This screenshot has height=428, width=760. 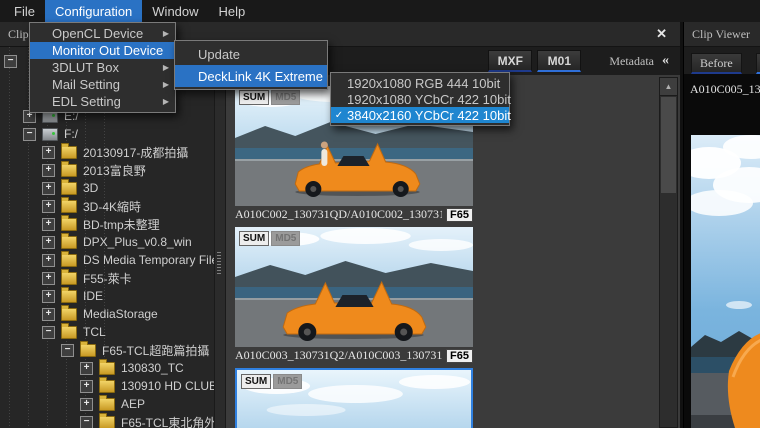 I want to click on tree-row-ds-media-temporary-files: + DS Media Temporary Files, so click(x=107, y=259).